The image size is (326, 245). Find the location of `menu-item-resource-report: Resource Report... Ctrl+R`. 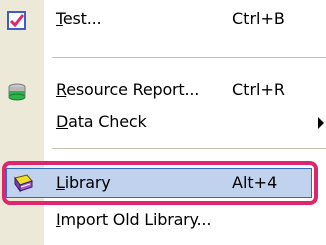

menu-item-resource-report: Resource Report... Ctrl+R is located at coordinates (163, 91).